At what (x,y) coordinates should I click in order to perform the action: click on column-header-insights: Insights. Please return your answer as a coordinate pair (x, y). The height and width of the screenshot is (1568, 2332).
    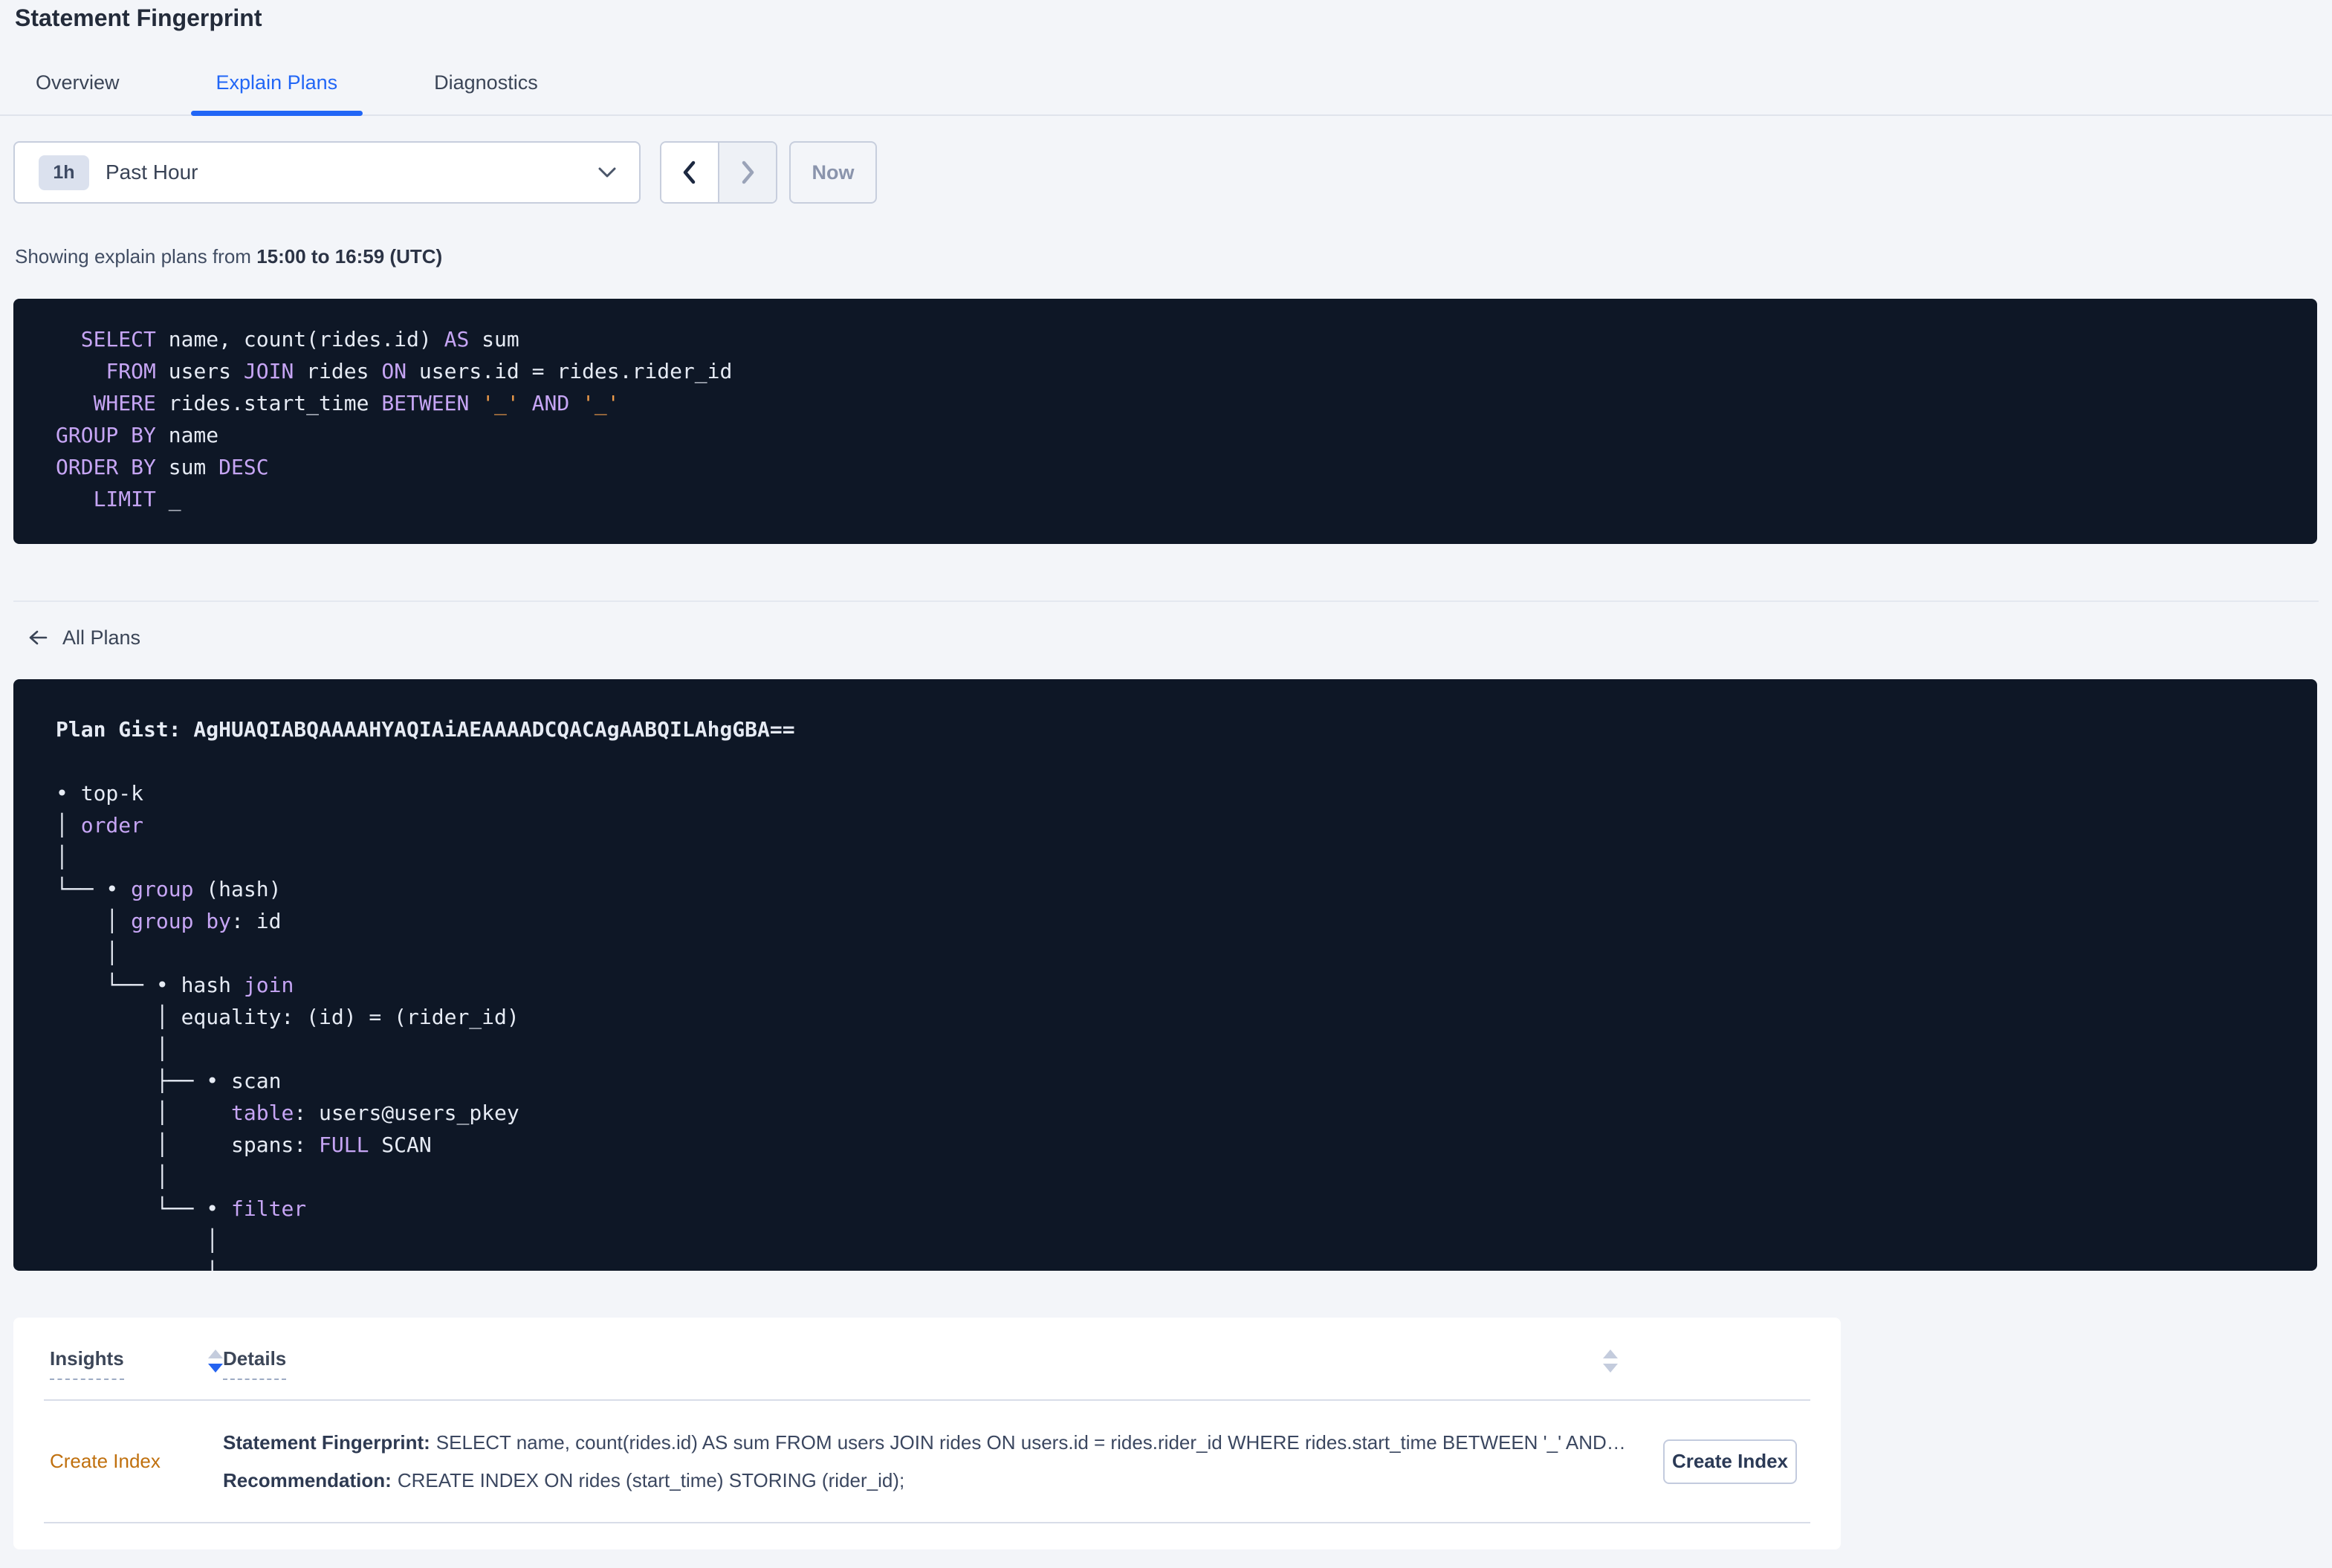
    Looking at the image, I should click on (136, 1363).